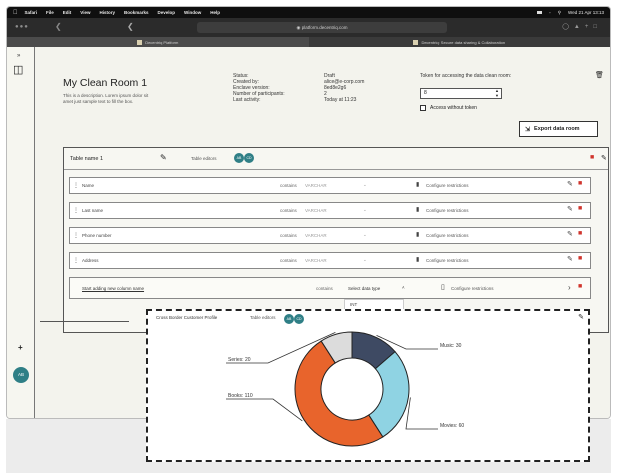  Describe the element at coordinates (136, 12) in the screenshot. I see `menu-bookmarks: Bookmarks` at that location.